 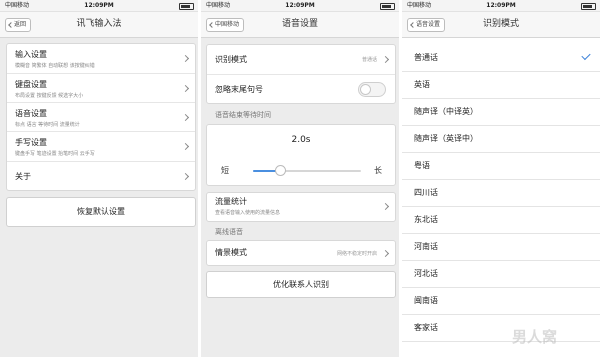 I want to click on language-option-label: 随声译（英译中）, so click(x=446, y=138).